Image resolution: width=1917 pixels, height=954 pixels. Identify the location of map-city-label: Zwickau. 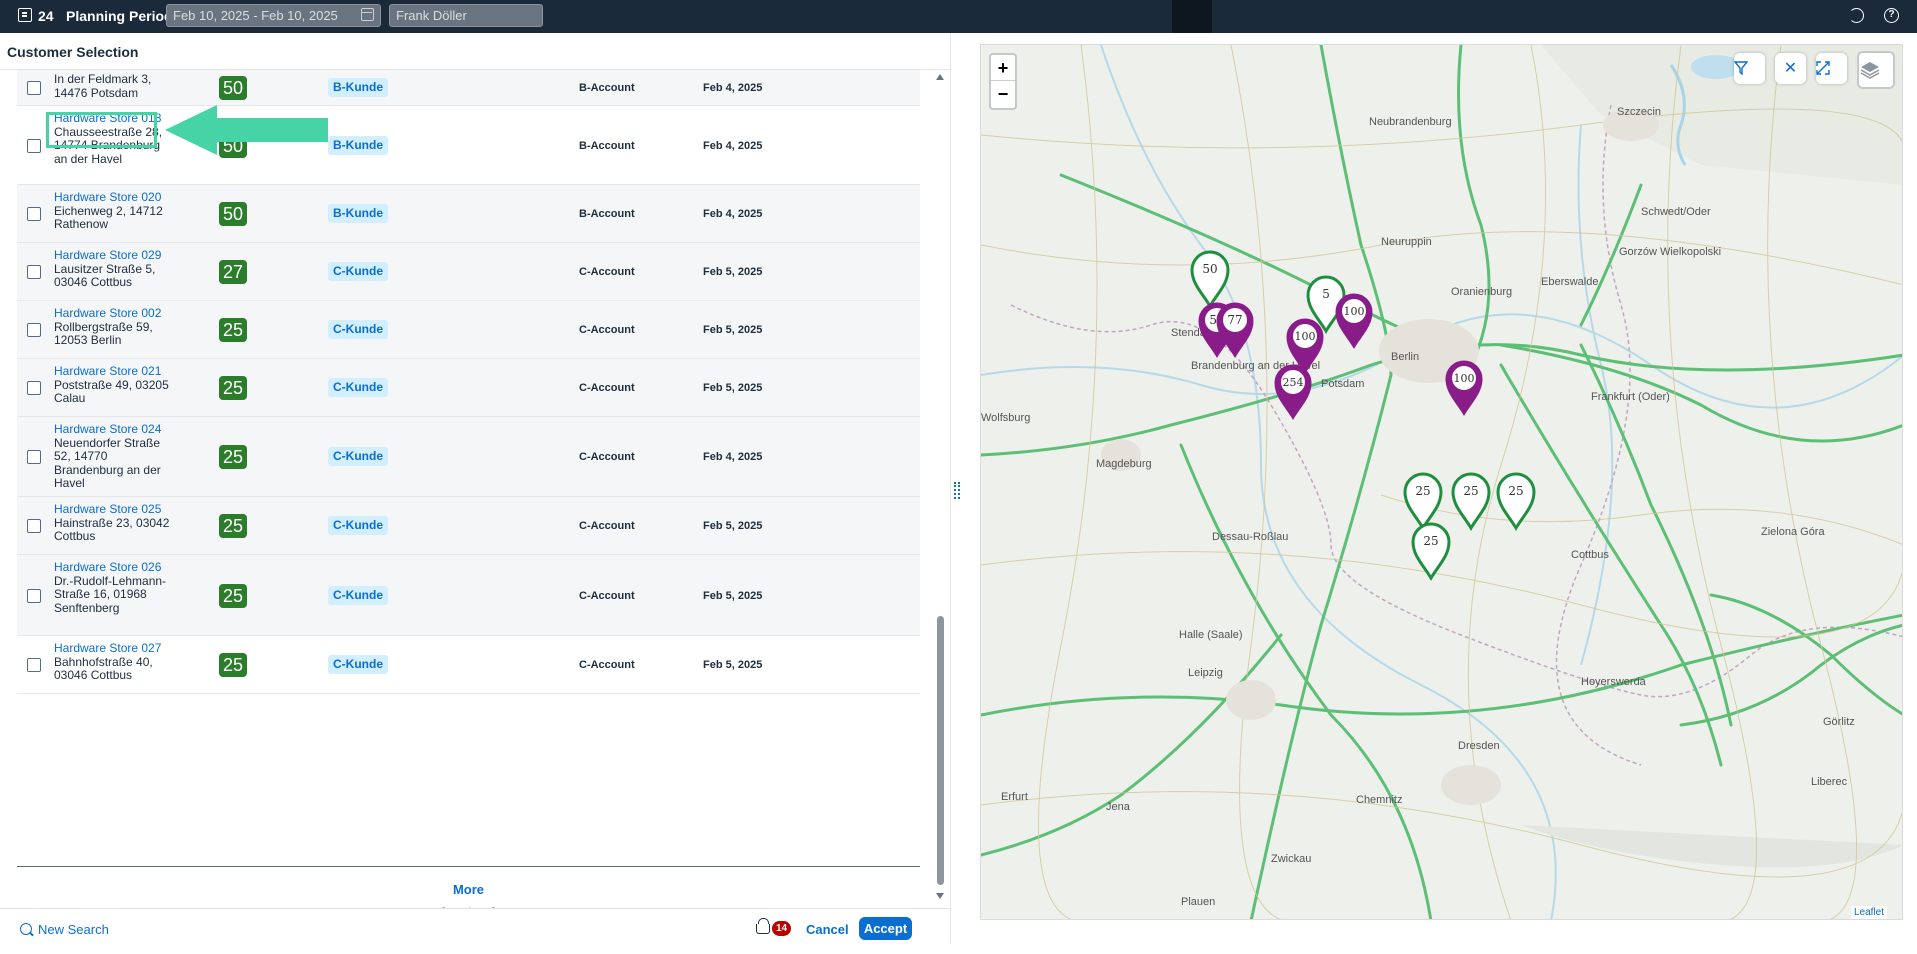
(1291, 859).